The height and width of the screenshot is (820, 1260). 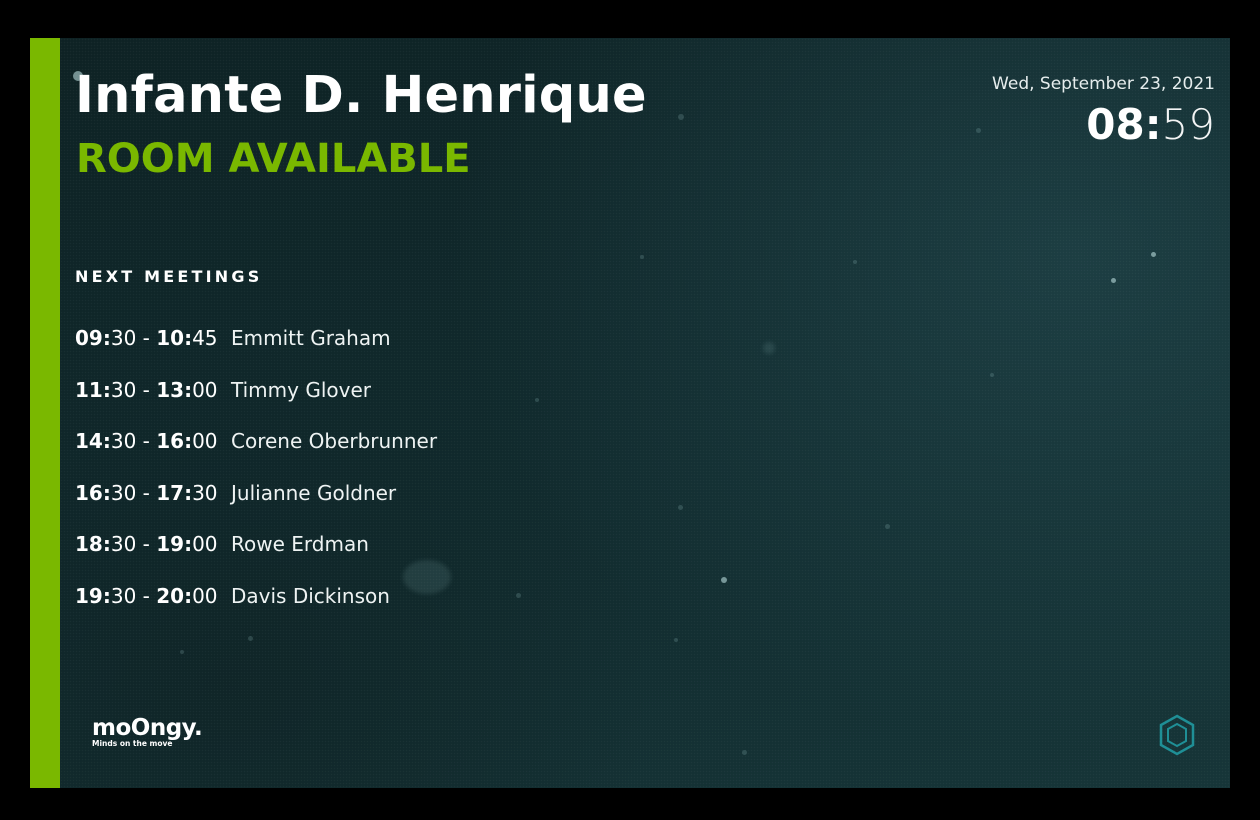 What do you see at coordinates (93, 595) in the screenshot?
I see `start-hour: 19:` at bounding box center [93, 595].